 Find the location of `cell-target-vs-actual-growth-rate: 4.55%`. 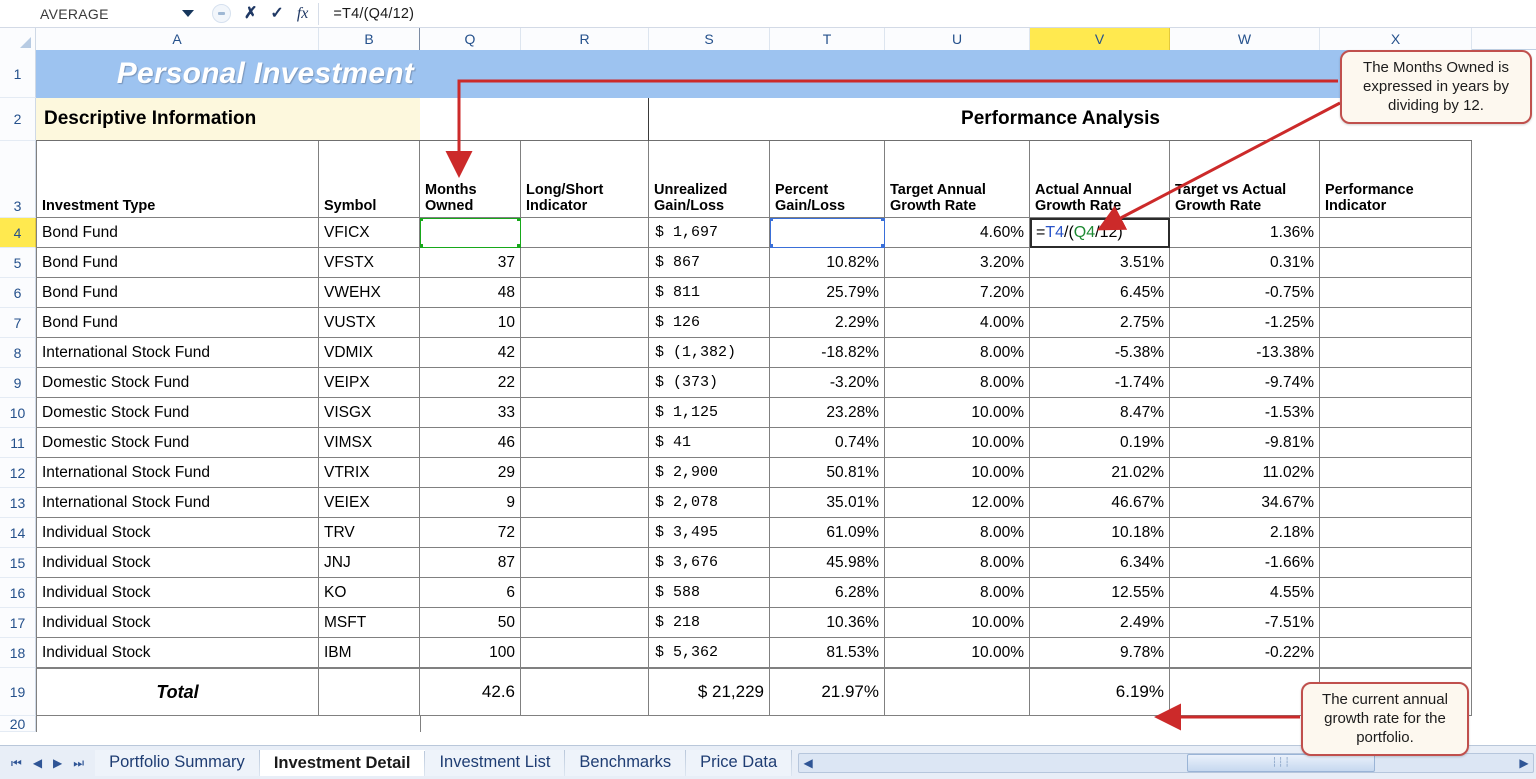

cell-target-vs-actual-growth-rate: 4.55% is located at coordinates (1245, 593).